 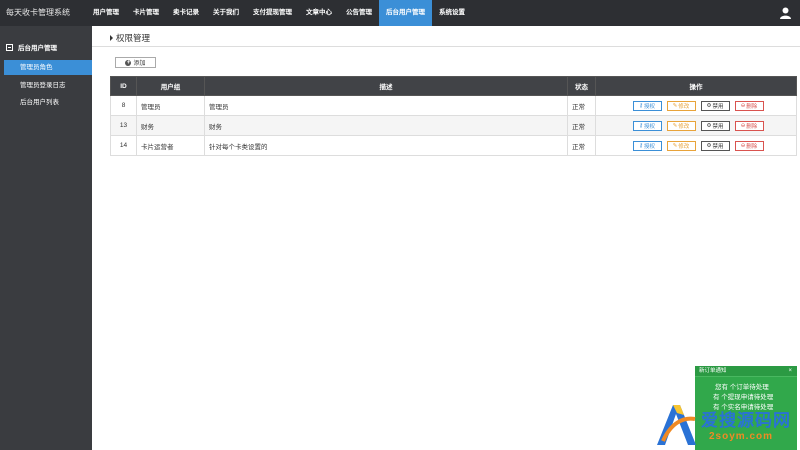 I want to click on table-row: 8 管理员 管理员 正常 ⚷ 授权 ✎ 修改 ⚙ 禁用 ⊖ 删除, so click(x=453, y=105).